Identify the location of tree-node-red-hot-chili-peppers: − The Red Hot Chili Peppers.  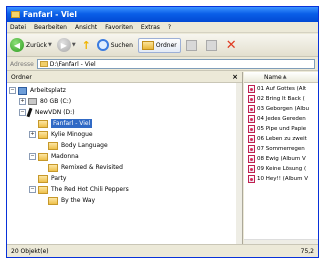
(79, 189).